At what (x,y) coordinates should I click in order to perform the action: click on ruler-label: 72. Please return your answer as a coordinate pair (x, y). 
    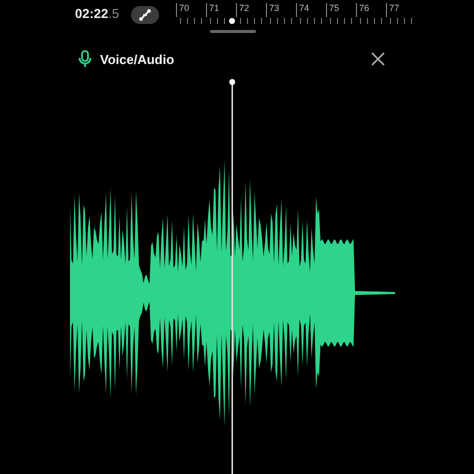
    Looking at the image, I should click on (251, 10).